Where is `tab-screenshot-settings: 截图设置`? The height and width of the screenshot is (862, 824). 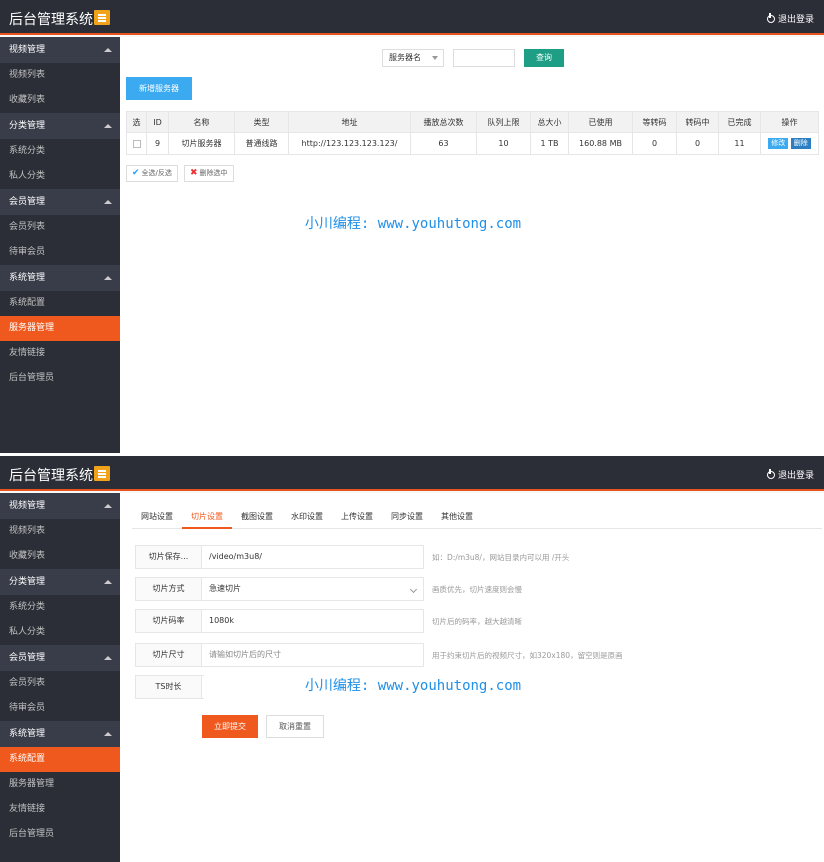 tab-screenshot-settings: 截图设置 is located at coordinates (257, 517).